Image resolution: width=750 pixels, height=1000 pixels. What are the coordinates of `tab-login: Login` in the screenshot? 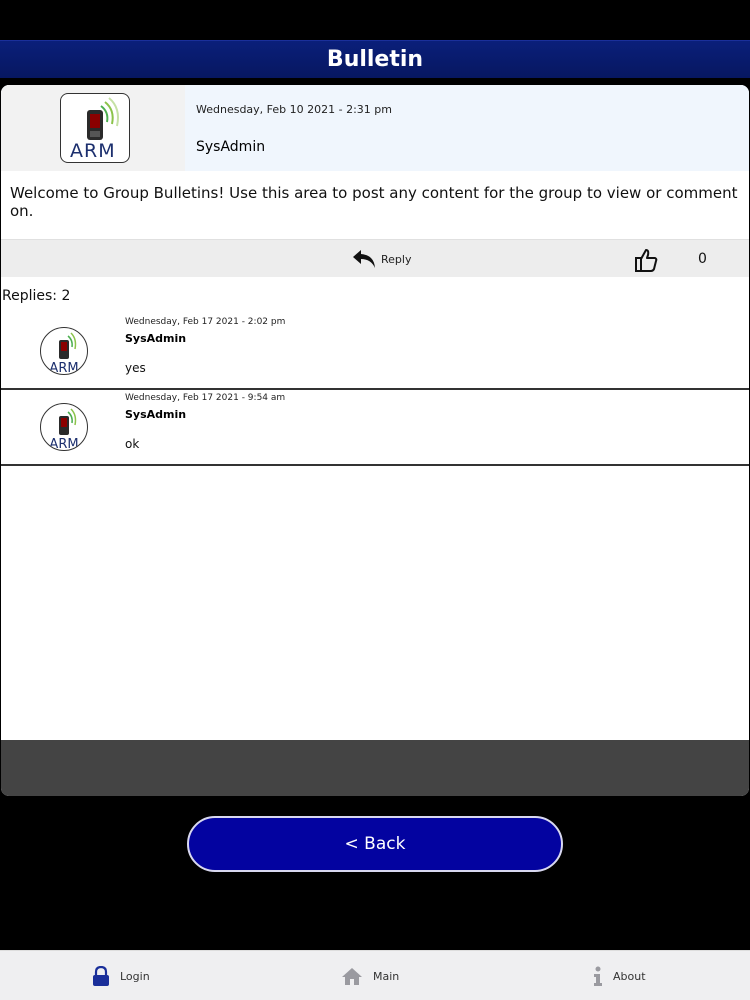 It's located at (121, 975).